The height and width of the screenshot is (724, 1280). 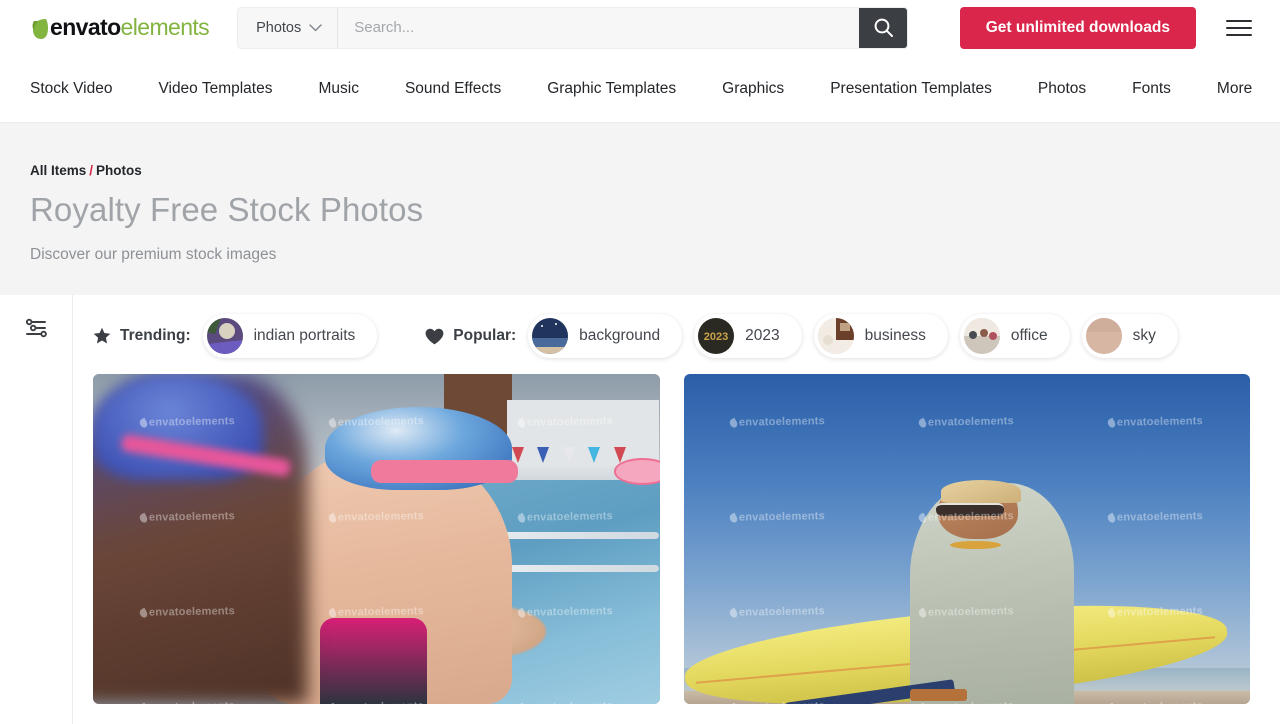 I want to click on pill-label: sky, so click(x=1144, y=335).